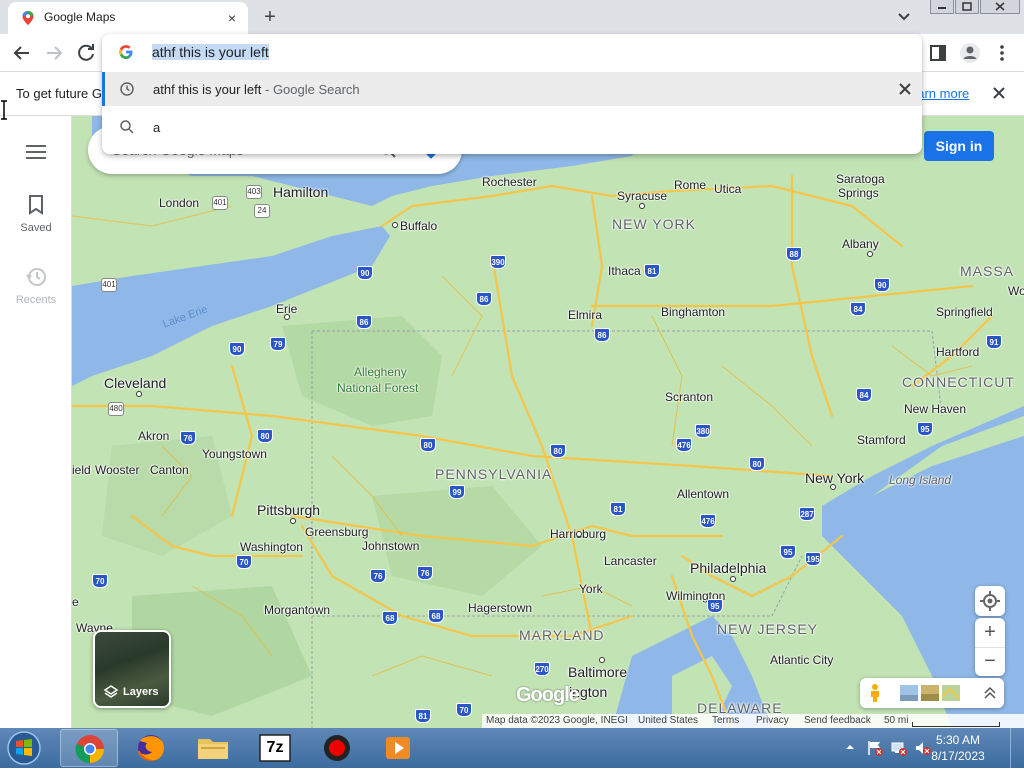 This screenshot has height=771, width=1024. What do you see at coordinates (591, 589) in the screenshot?
I see `map-label-york: York` at bounding box center [591, 589].